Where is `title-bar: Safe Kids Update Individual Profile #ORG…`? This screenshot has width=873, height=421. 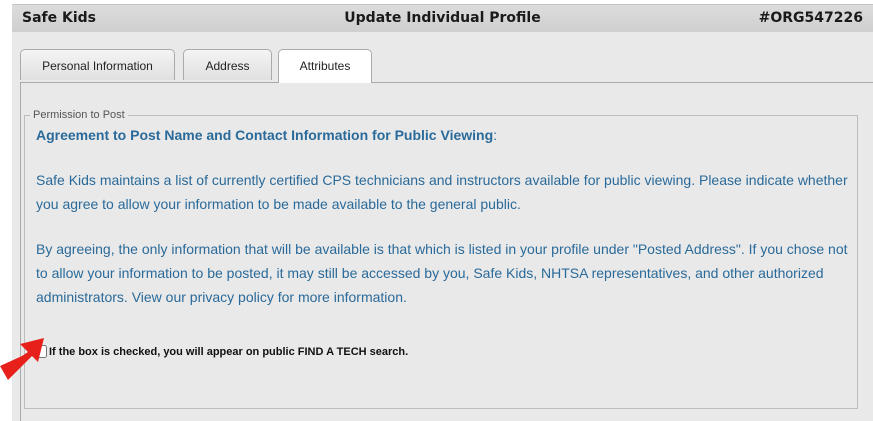
title-bar: Safe Kids Update Individual Profile #ORG… is located at coordinates (442, 18).